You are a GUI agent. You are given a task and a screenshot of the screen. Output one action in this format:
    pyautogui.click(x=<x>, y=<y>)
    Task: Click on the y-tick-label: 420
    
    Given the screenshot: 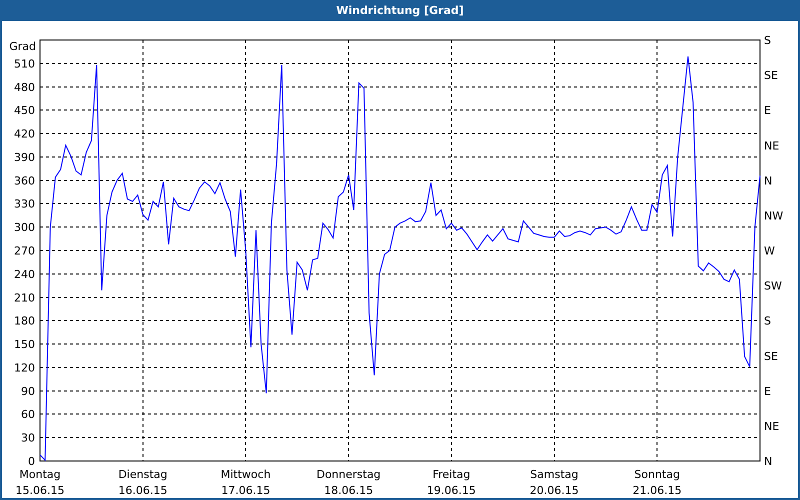 What is the action you would take?
    pyautogui.click(x=24, y=134)
    